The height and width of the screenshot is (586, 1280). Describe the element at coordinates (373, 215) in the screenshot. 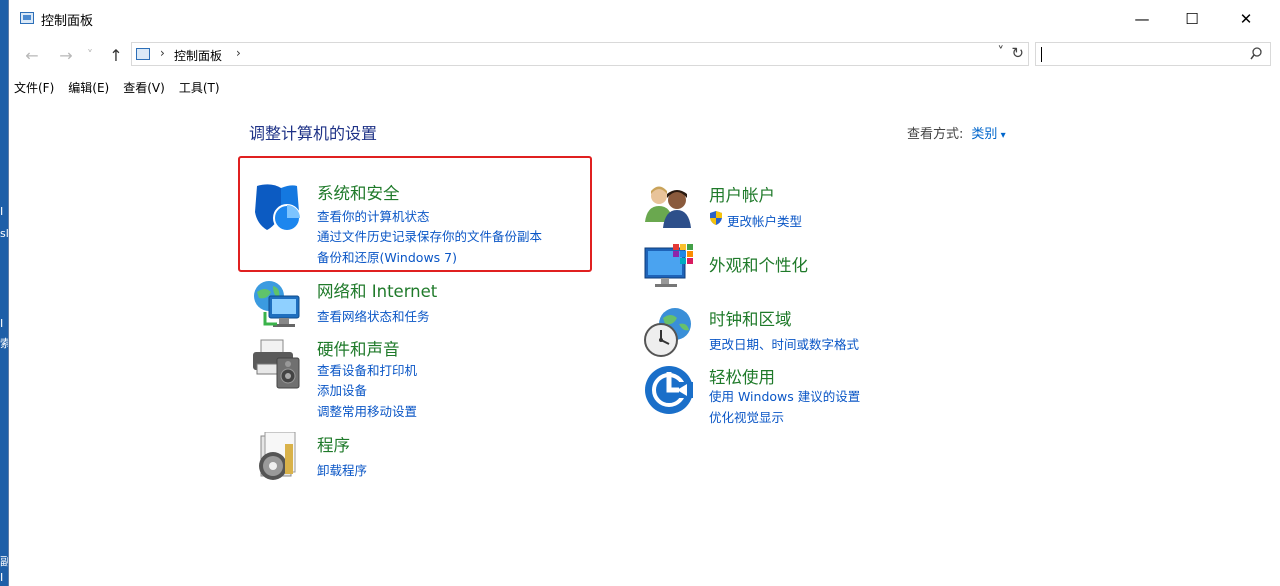

I see `link-view-computer-status: 查看你的计算机状态` at that location.